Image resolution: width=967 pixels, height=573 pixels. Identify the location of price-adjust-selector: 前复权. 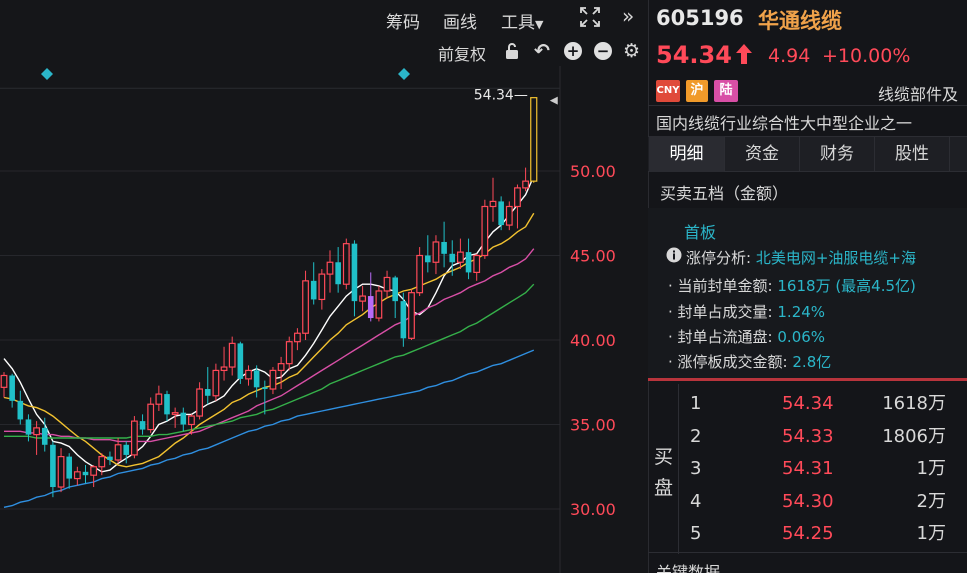
(462, 53).